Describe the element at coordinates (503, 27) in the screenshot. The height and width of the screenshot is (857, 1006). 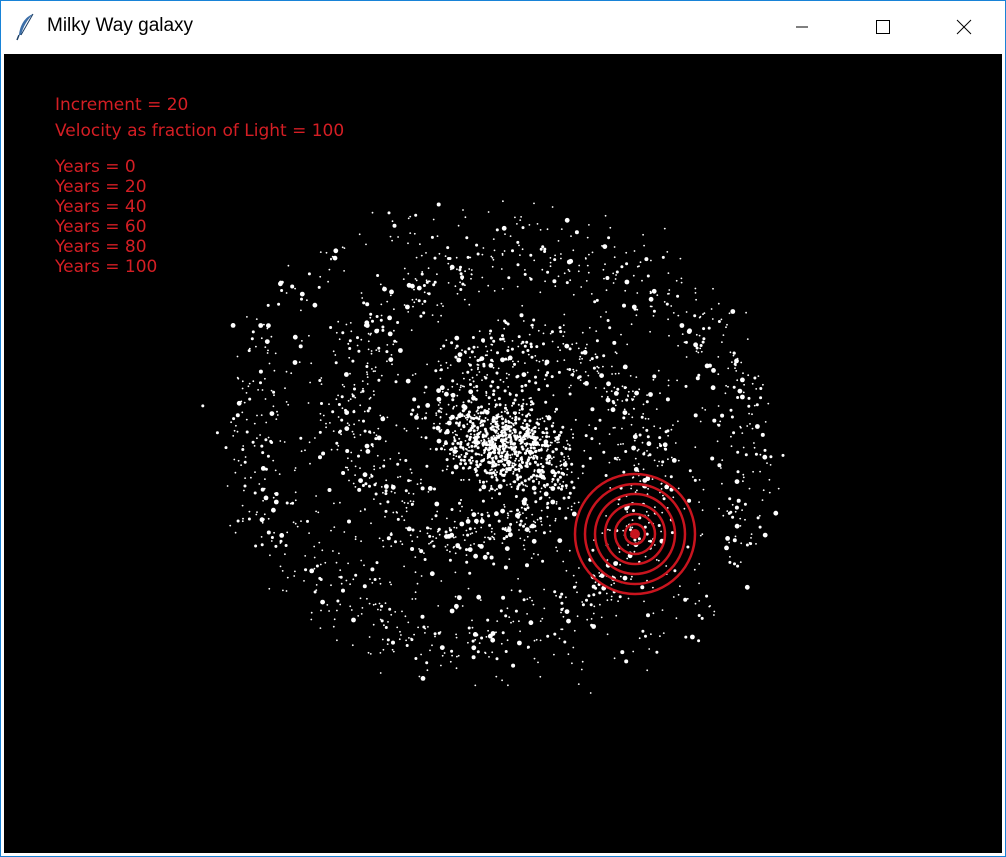
I see `title-bar: Milky Way galaxy` at that location.